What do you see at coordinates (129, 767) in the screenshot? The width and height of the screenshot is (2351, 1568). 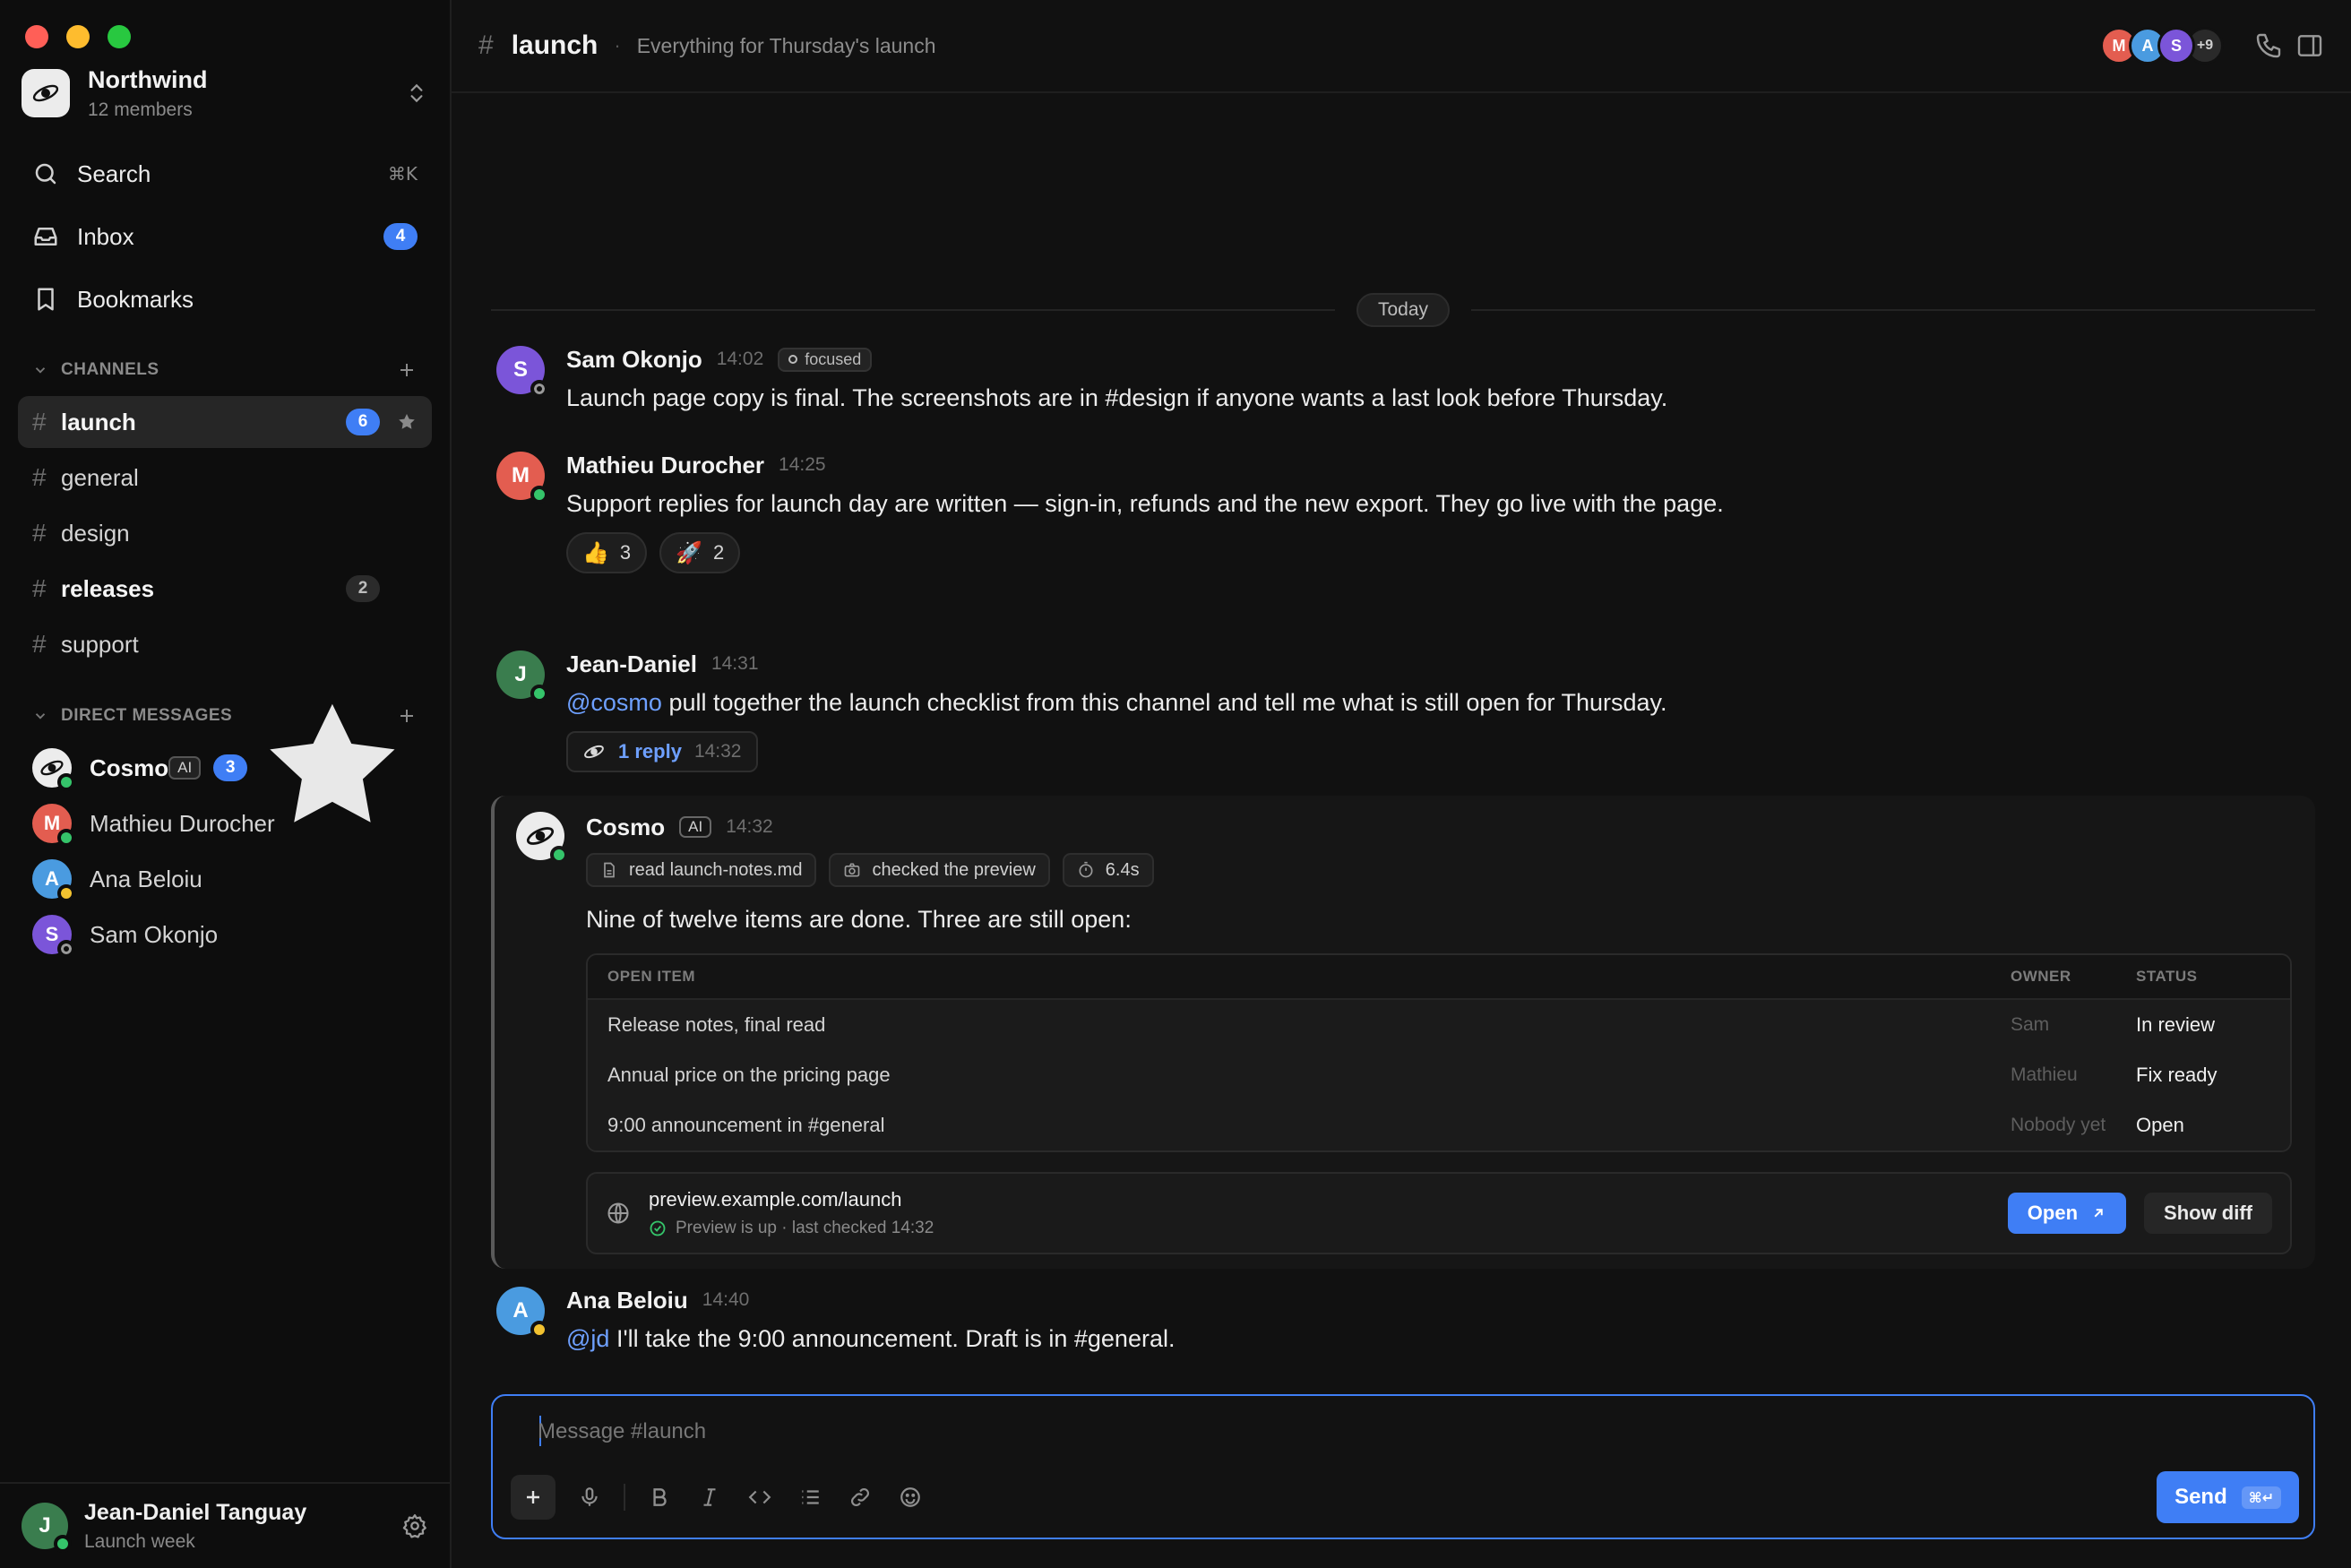 I see `dm-name: Cosmo` at bounding box center [129, 767].